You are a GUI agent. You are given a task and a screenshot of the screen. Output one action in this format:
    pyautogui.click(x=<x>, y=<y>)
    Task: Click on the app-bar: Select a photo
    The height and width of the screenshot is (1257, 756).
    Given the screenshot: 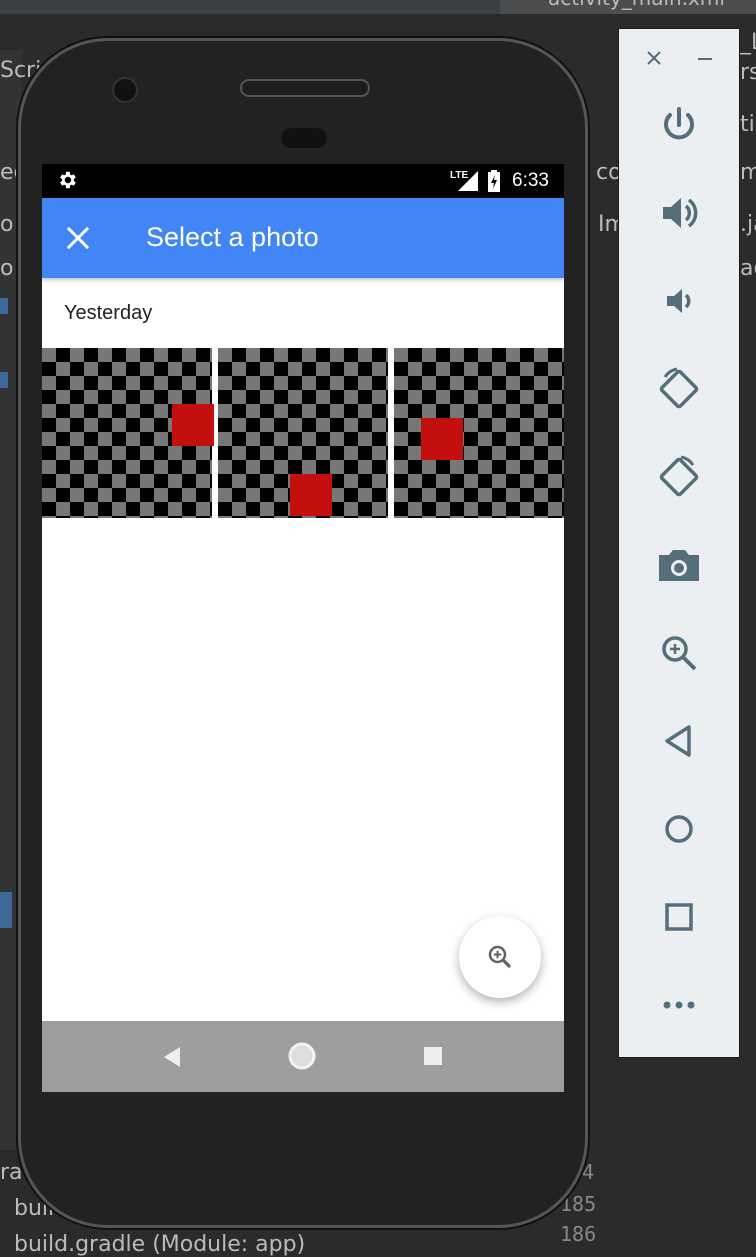 What is the action you would take?
    pyautogui.click(x=303, y=238)
    